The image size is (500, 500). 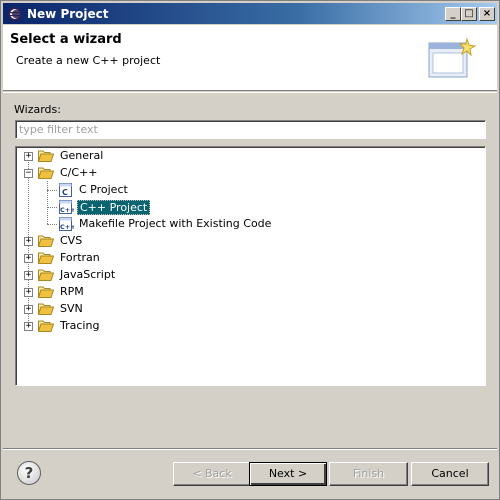 I want to click on wizard-header: Select a wizard Create a new C++ project, so click(x=250, y=58).